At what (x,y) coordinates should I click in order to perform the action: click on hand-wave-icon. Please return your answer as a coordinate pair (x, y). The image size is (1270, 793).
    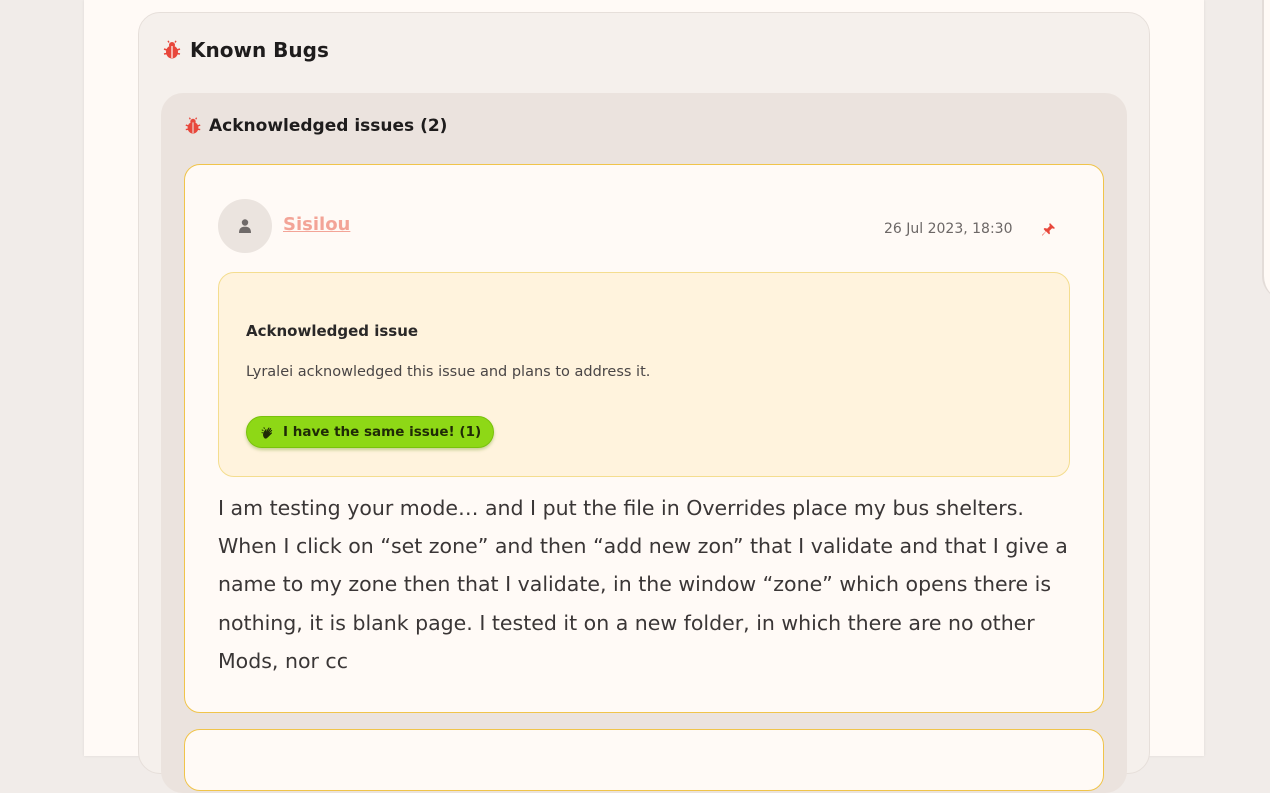
    Looking at the image, I should click on (268, 432).